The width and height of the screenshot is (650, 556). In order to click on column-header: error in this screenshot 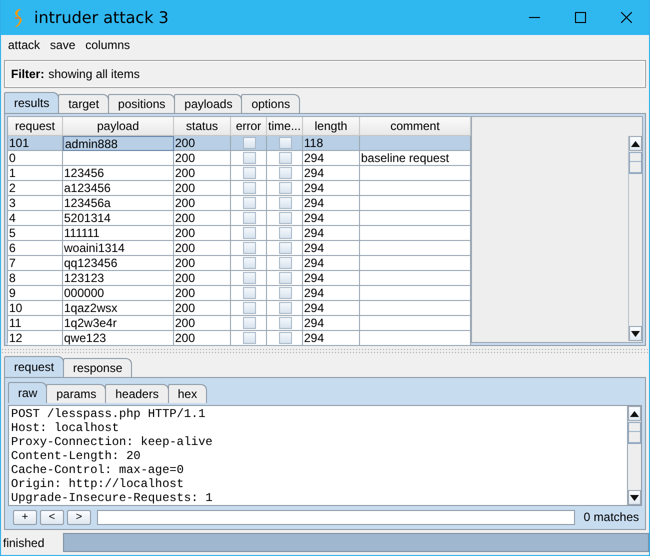, I will do `click(249, 126)`.